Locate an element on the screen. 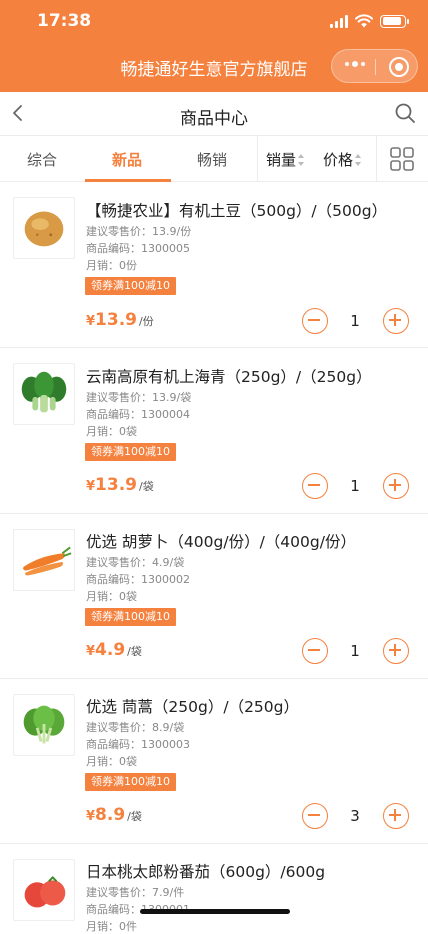 The height and width of the screenshot is (934, 428). product-code: 商品编码：1300005 is located at coordinates (138, 248).